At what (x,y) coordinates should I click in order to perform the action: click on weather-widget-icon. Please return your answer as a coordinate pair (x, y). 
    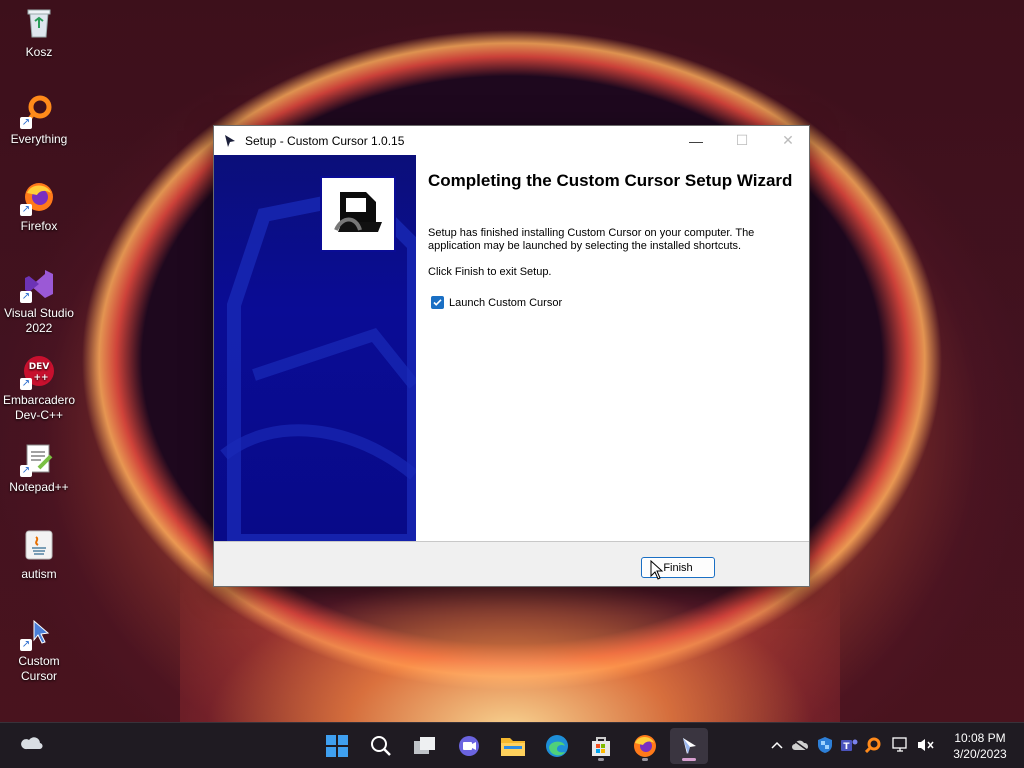
    Looking at the image, I should click on (32, 744).